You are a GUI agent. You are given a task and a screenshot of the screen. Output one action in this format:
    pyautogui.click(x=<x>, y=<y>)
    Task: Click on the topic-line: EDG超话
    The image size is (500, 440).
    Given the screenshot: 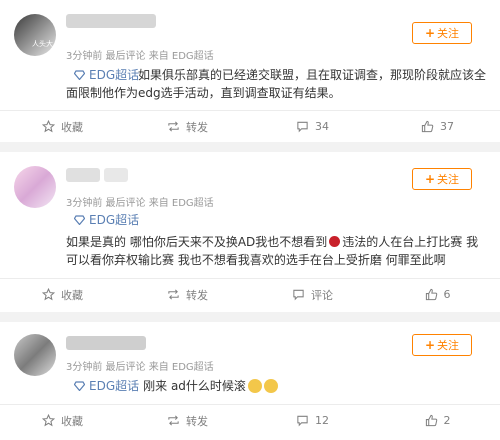 What is the action you would take?
    pyautogui.click(x=108, y=219)
    